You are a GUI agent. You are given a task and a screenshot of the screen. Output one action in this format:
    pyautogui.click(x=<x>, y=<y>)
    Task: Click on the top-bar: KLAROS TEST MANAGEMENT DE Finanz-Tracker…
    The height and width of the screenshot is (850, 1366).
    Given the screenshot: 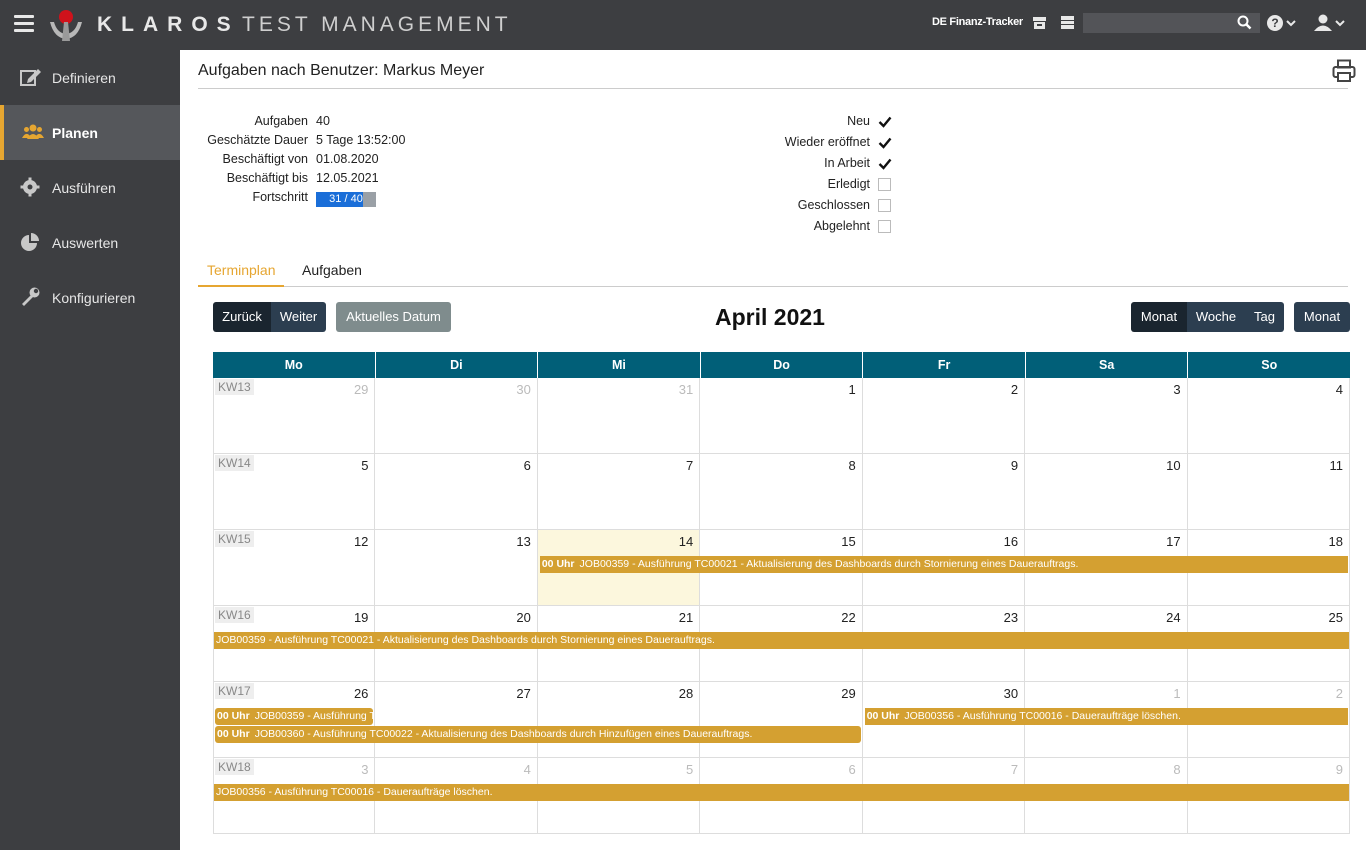 What is the action you would take?
    pyautogui.click(x=683, y=25)
    